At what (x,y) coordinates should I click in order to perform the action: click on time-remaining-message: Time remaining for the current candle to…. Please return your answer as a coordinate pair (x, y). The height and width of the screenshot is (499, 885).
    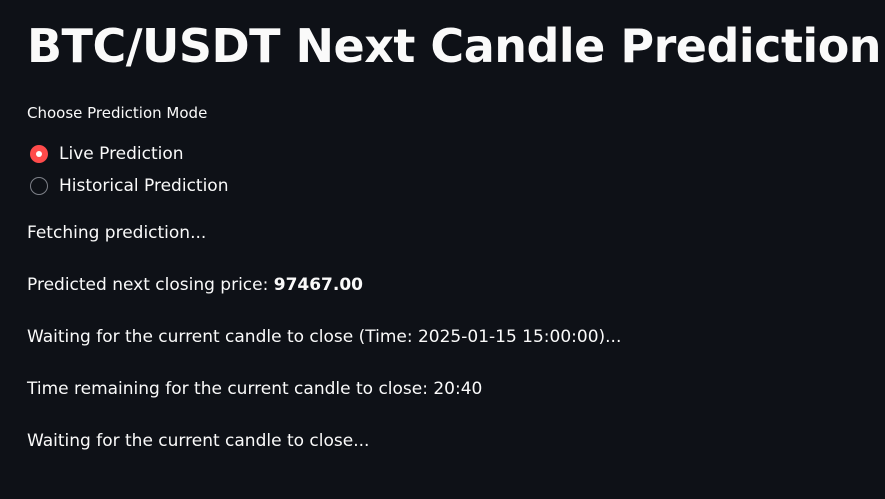
    Looking at the image, I should click on (255, 389).